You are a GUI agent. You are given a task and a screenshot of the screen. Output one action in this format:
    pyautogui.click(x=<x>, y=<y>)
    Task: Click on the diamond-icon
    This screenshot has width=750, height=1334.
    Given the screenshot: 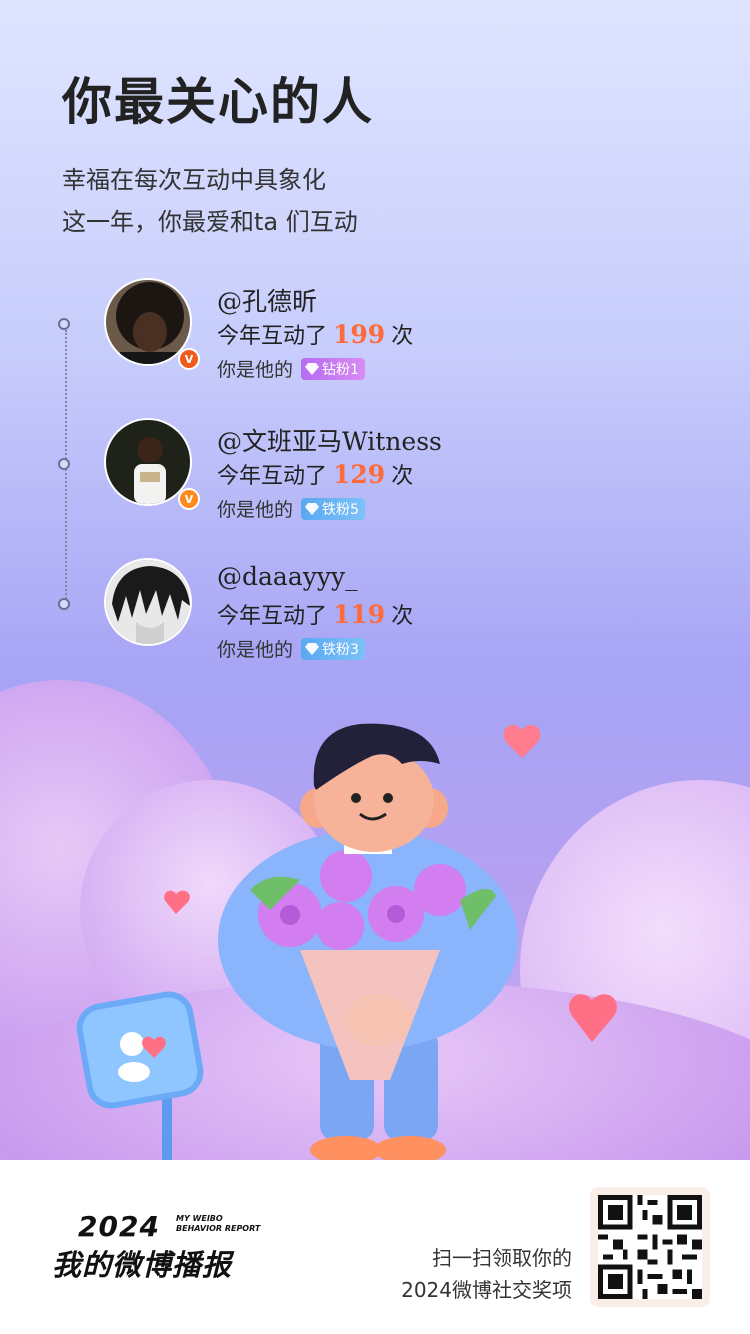 What is the action you would take?
    pyautogui.click(x=312, y=368)
    